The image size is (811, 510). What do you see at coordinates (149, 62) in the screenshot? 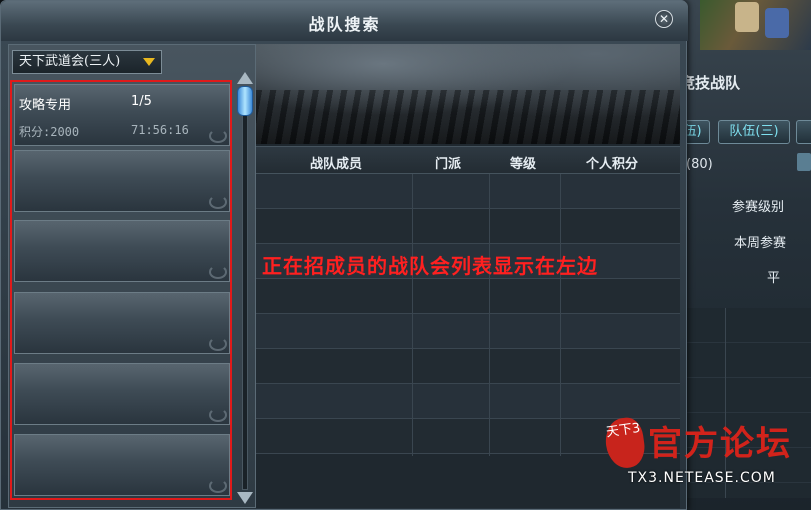
I see `chevron-down-icon` at bounding box center [149, 62].